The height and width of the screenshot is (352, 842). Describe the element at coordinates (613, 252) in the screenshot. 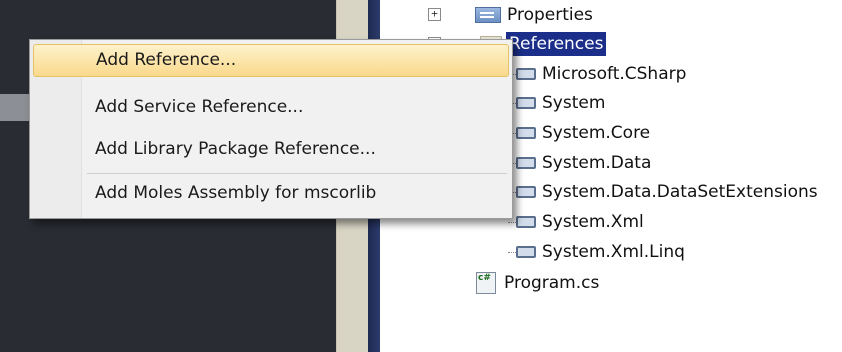

I see `tree-item-label: System.Xml.Linq` at that location.